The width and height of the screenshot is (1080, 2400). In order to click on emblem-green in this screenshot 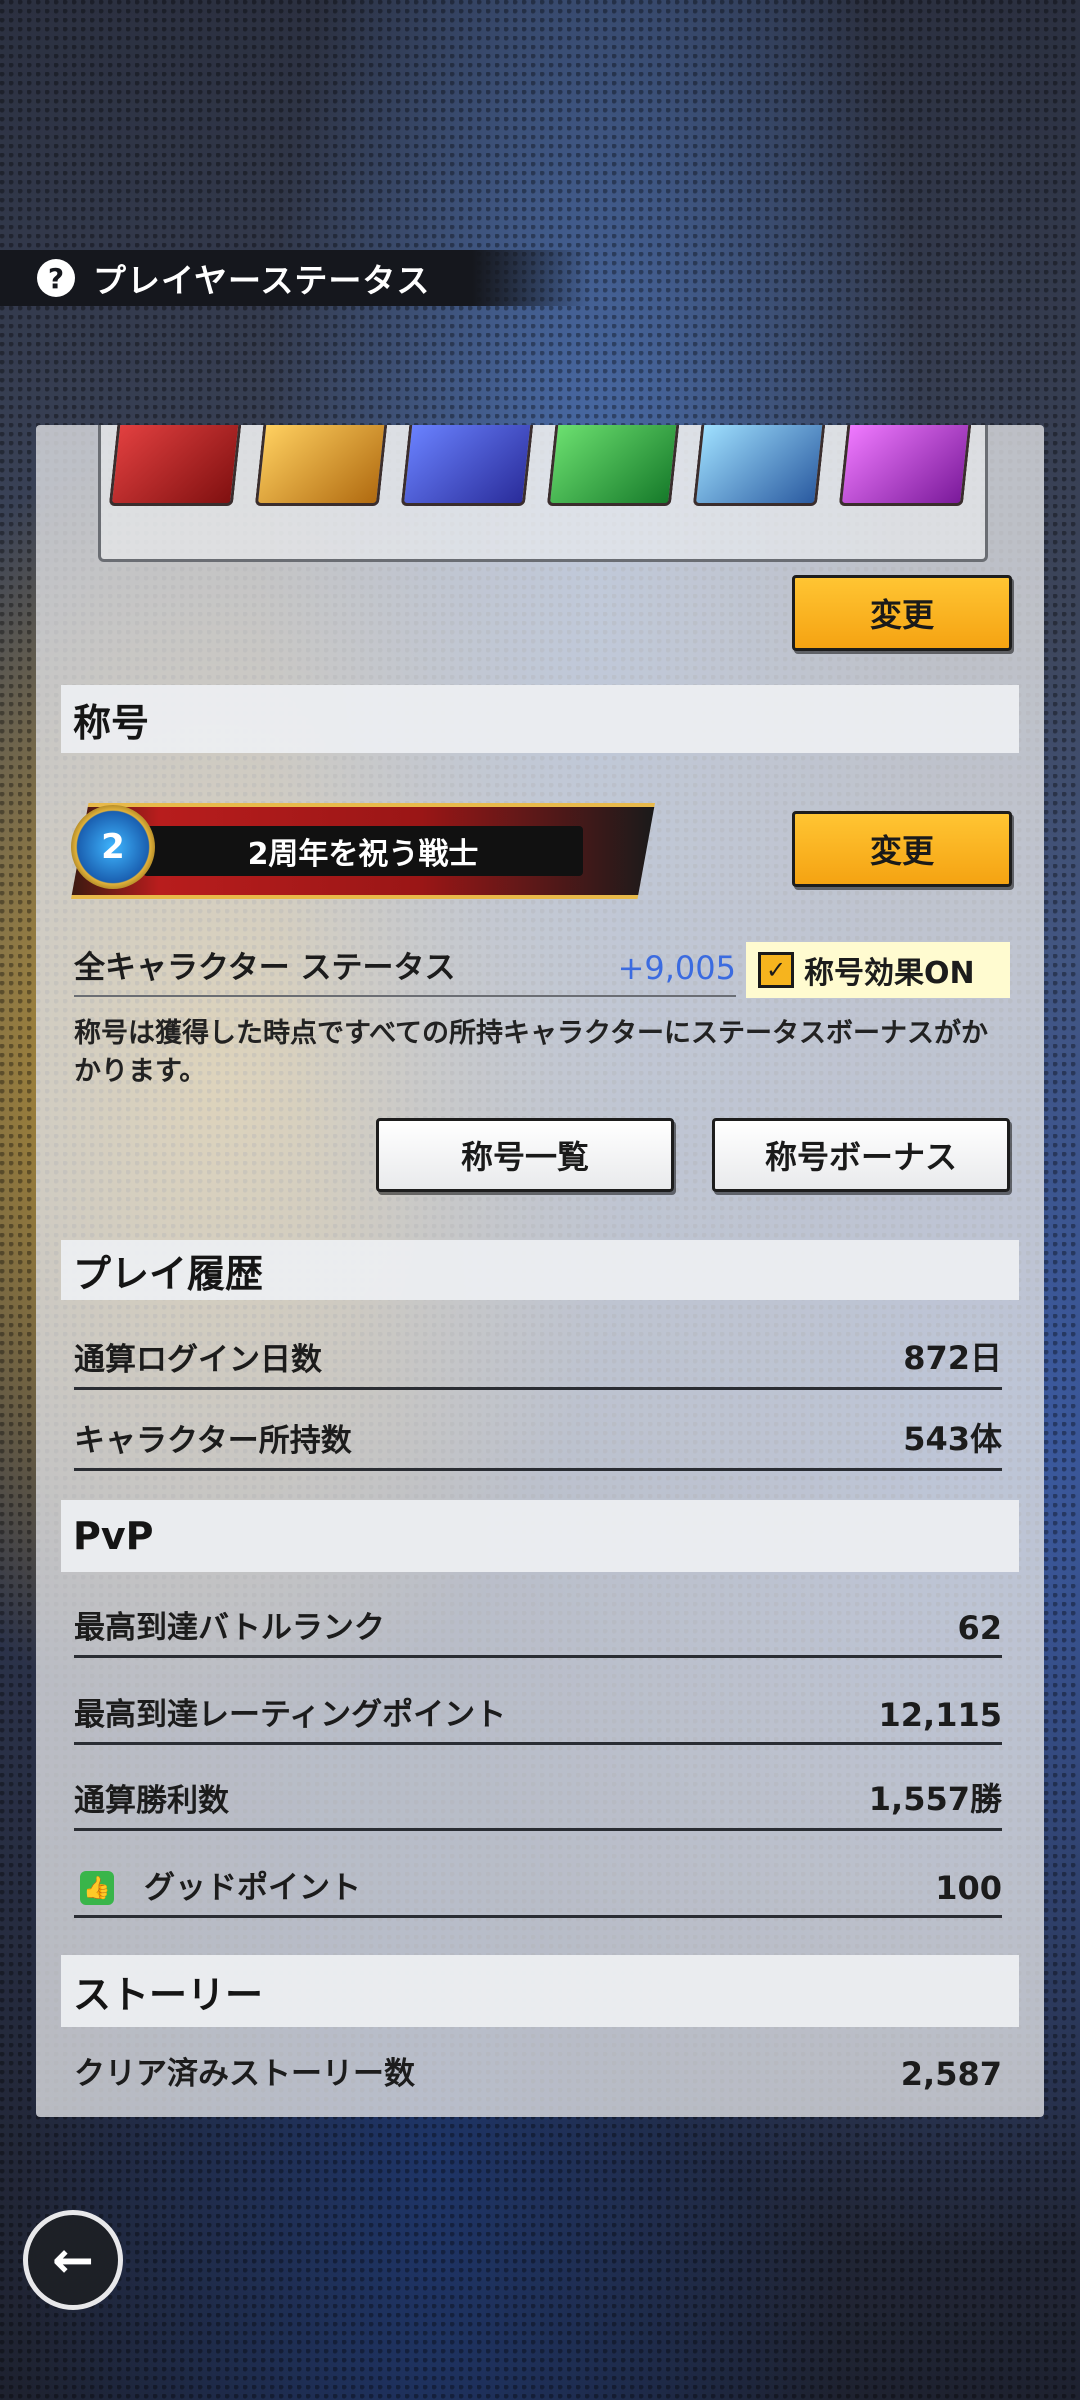, I will do `click(613, 465)`.